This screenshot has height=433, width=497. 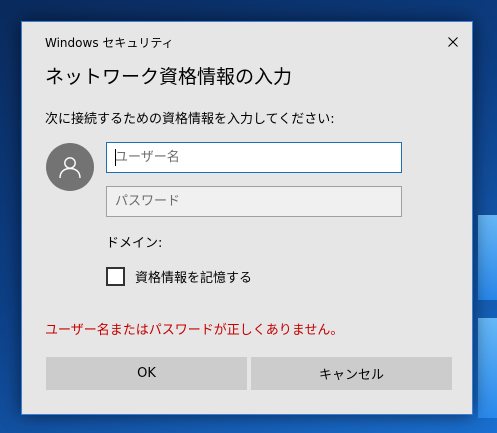 I want to click on user-silhouette-icon, so click(x=70, y=168).